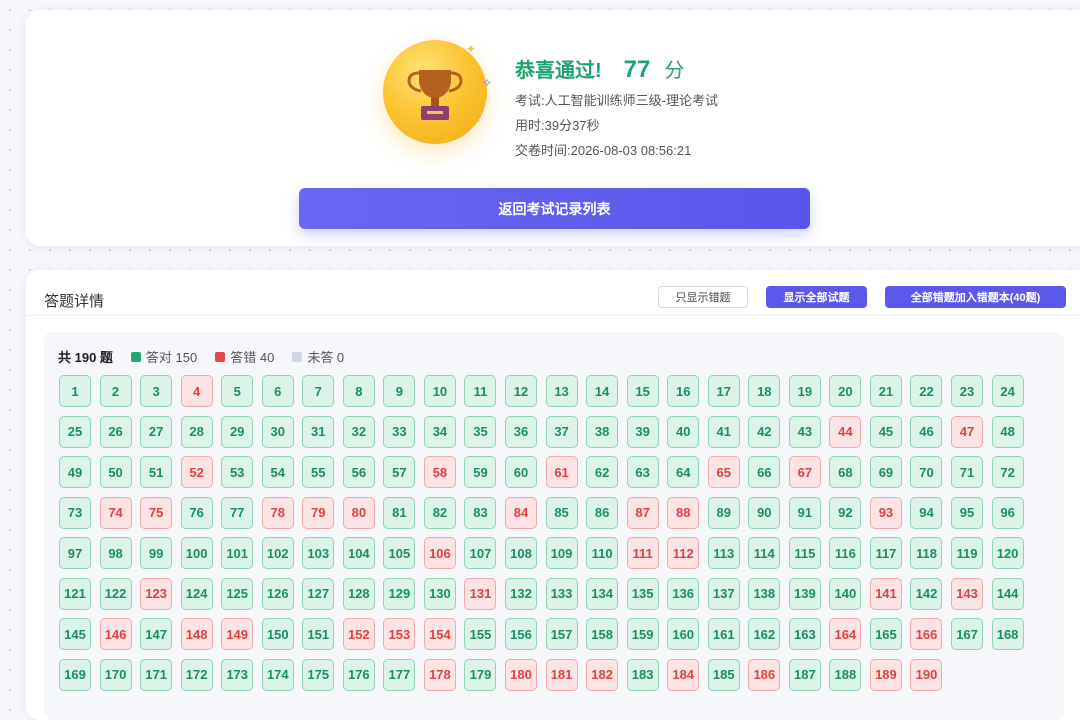 The image size is (1080, 720). I want to click on question-item: 134, so click(602, 593).